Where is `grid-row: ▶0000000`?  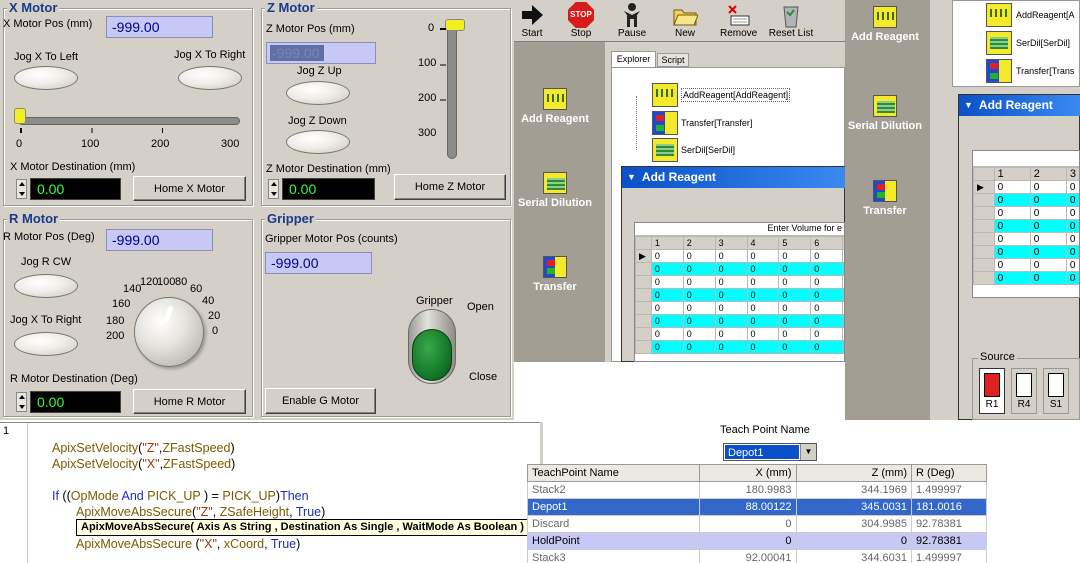
grid-row: ▶0000000 is located at coordinates (739, 256).